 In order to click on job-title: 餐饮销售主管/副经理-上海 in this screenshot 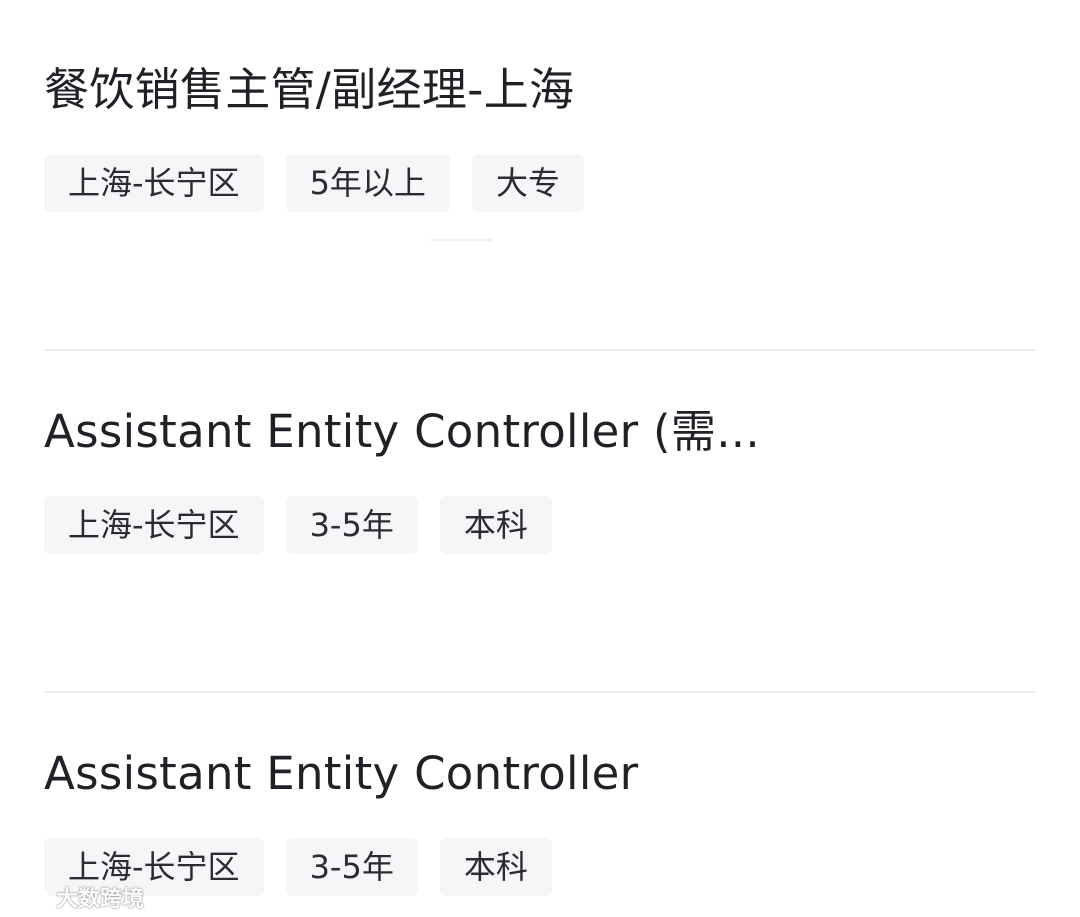, I will do `click(540, 90)`.